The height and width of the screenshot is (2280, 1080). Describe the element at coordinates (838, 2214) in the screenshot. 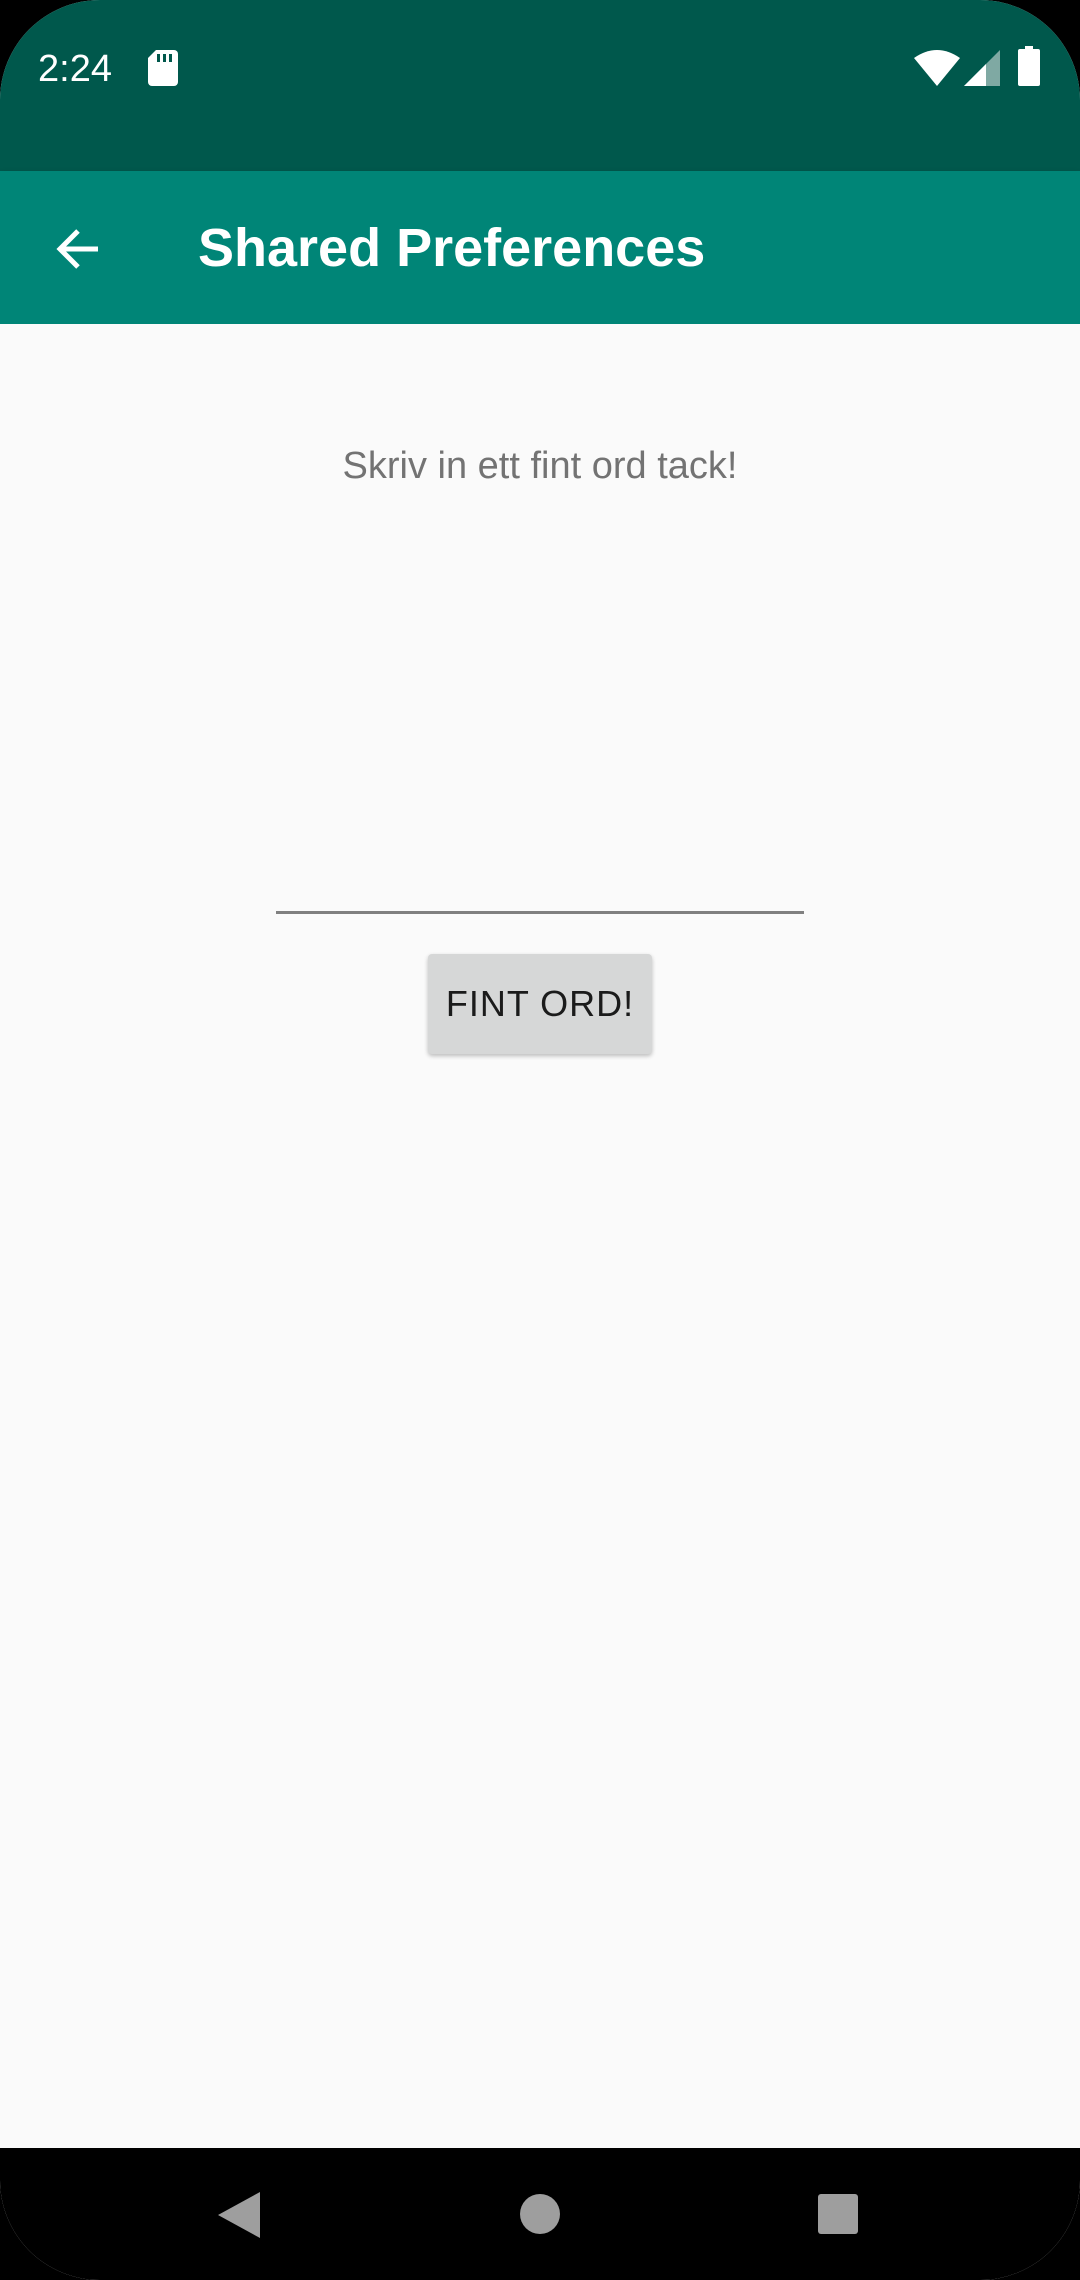

I see `nav-recents-icon` at that location.